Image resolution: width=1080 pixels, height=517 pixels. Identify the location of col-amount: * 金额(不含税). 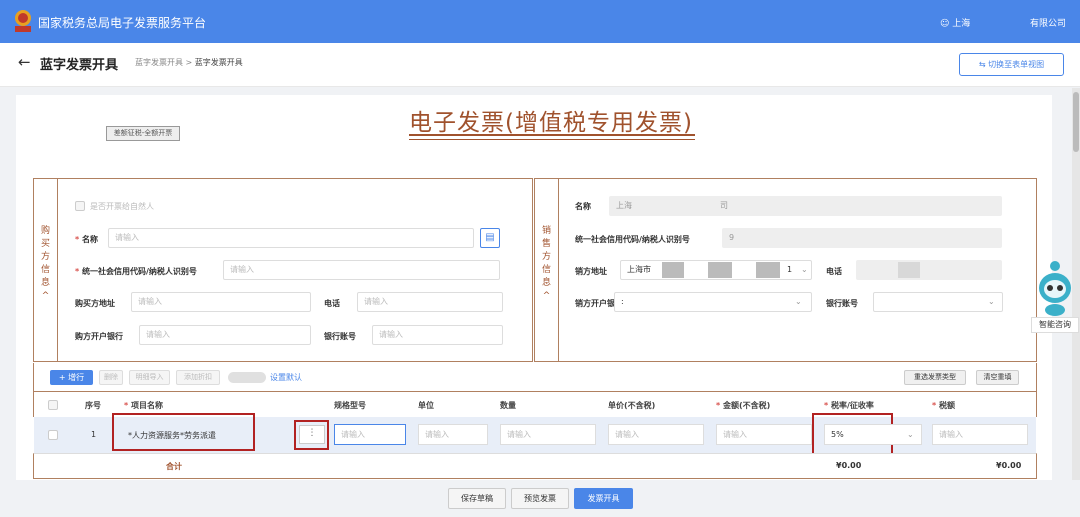
(743, 405).